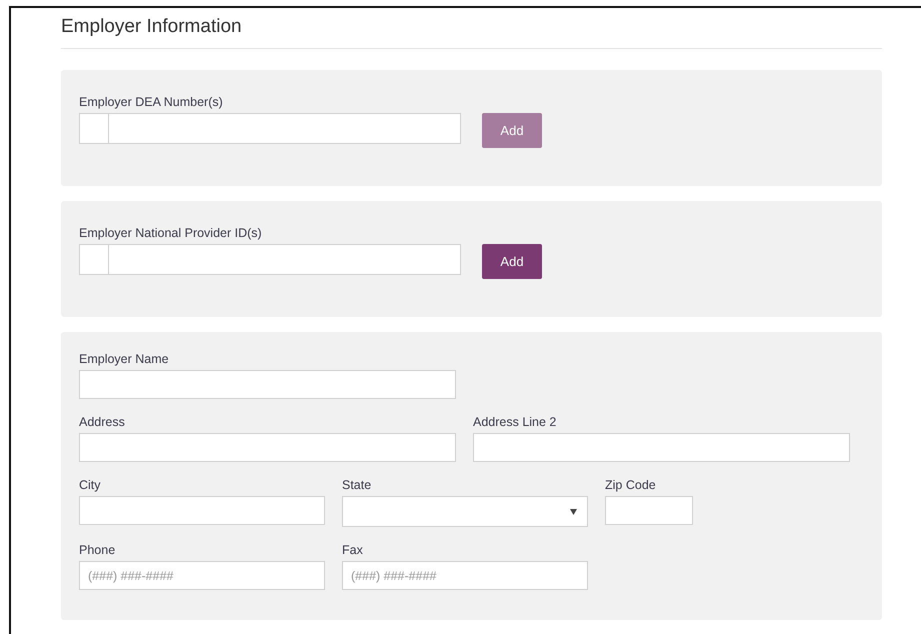  What do you see at coordinates (171, 233) in the screenshot?
I see `field-label: Employer National Provider ID(s)` at bounding box center [171, 233].